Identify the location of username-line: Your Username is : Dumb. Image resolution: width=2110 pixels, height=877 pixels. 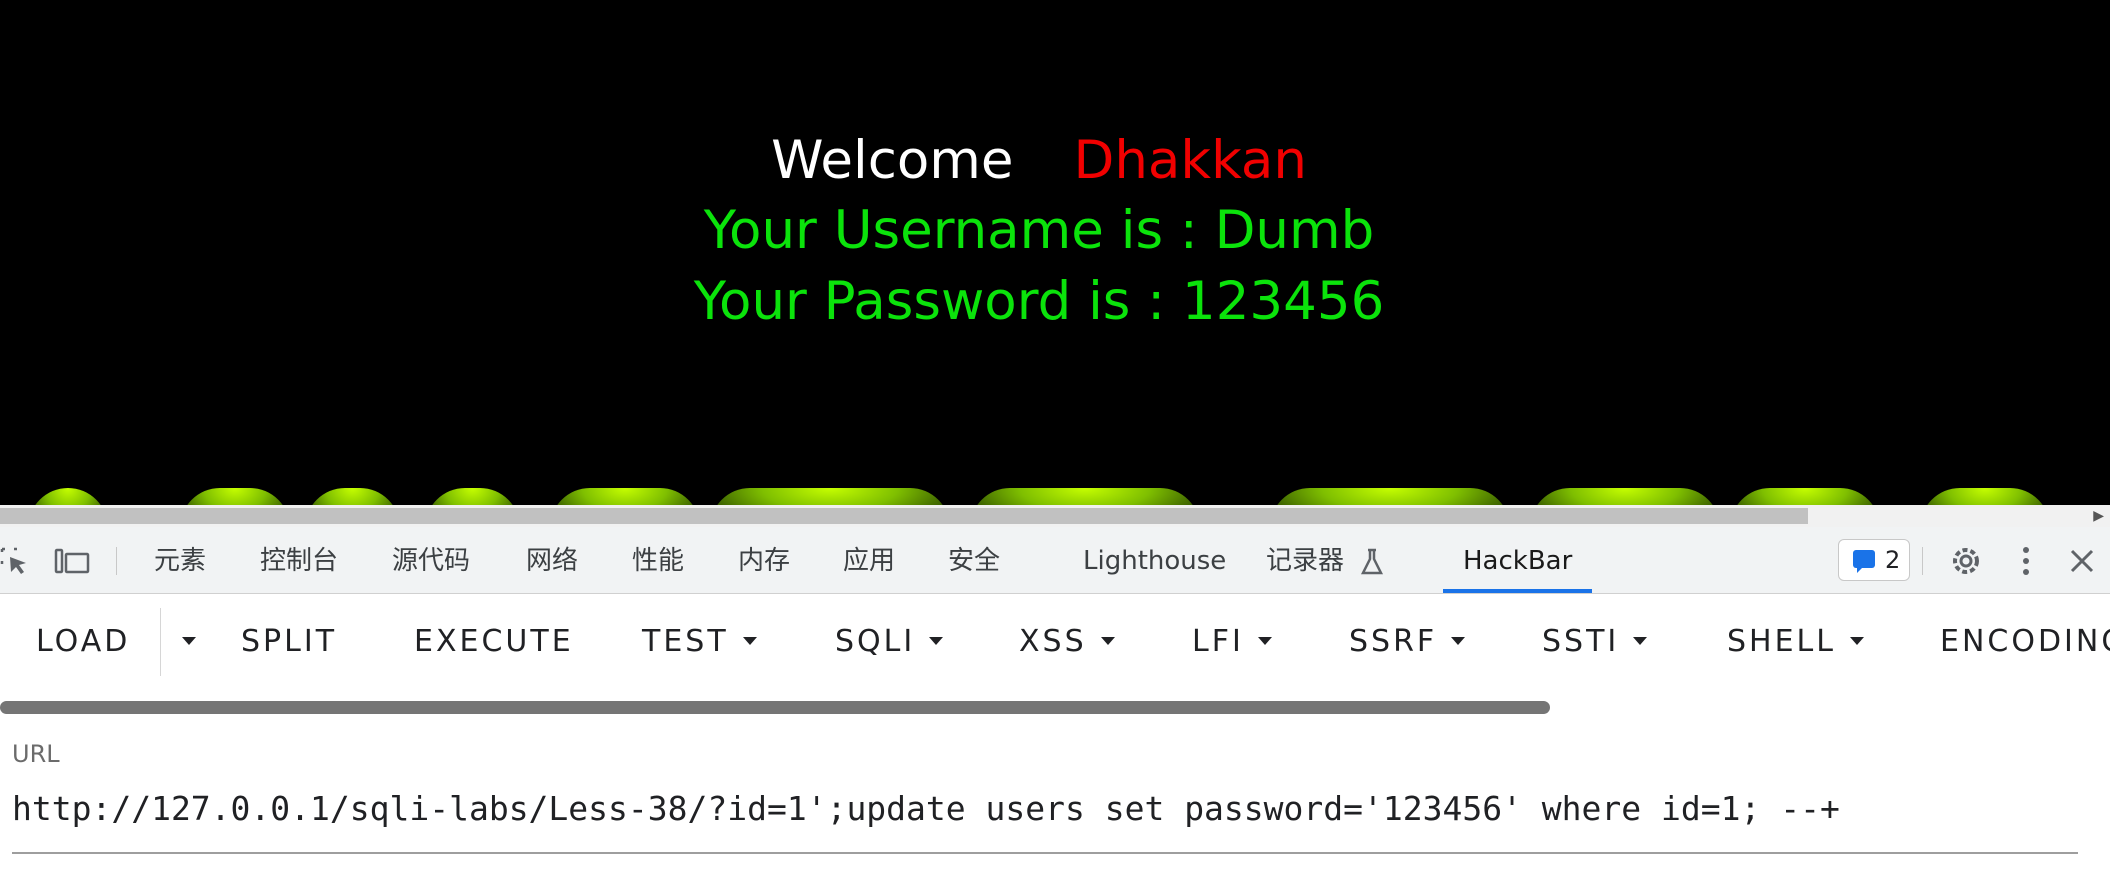
(1039, 230).